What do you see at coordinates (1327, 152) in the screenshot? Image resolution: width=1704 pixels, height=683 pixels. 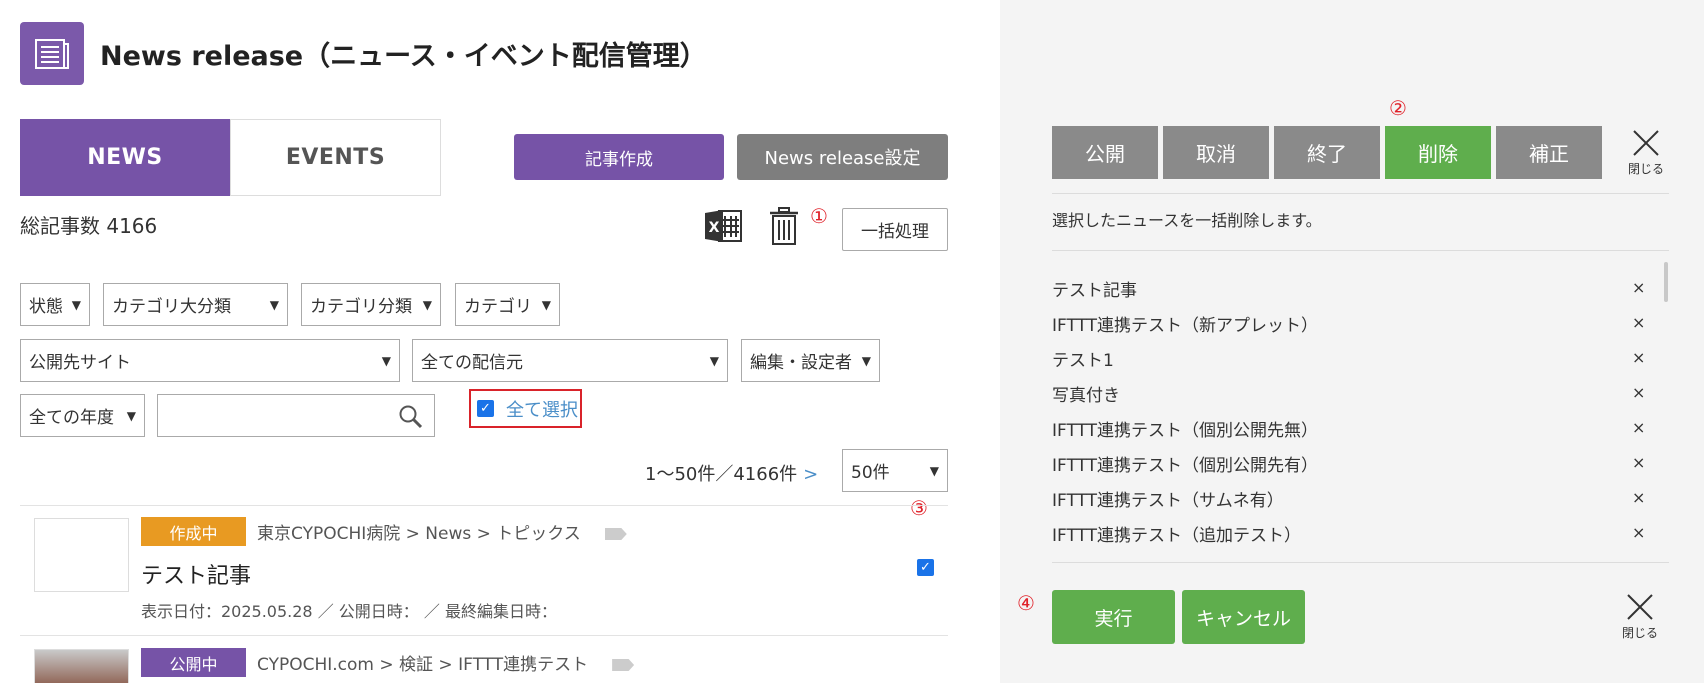 I see `action-end-button: 終了` at bounding box center [1327, 152].